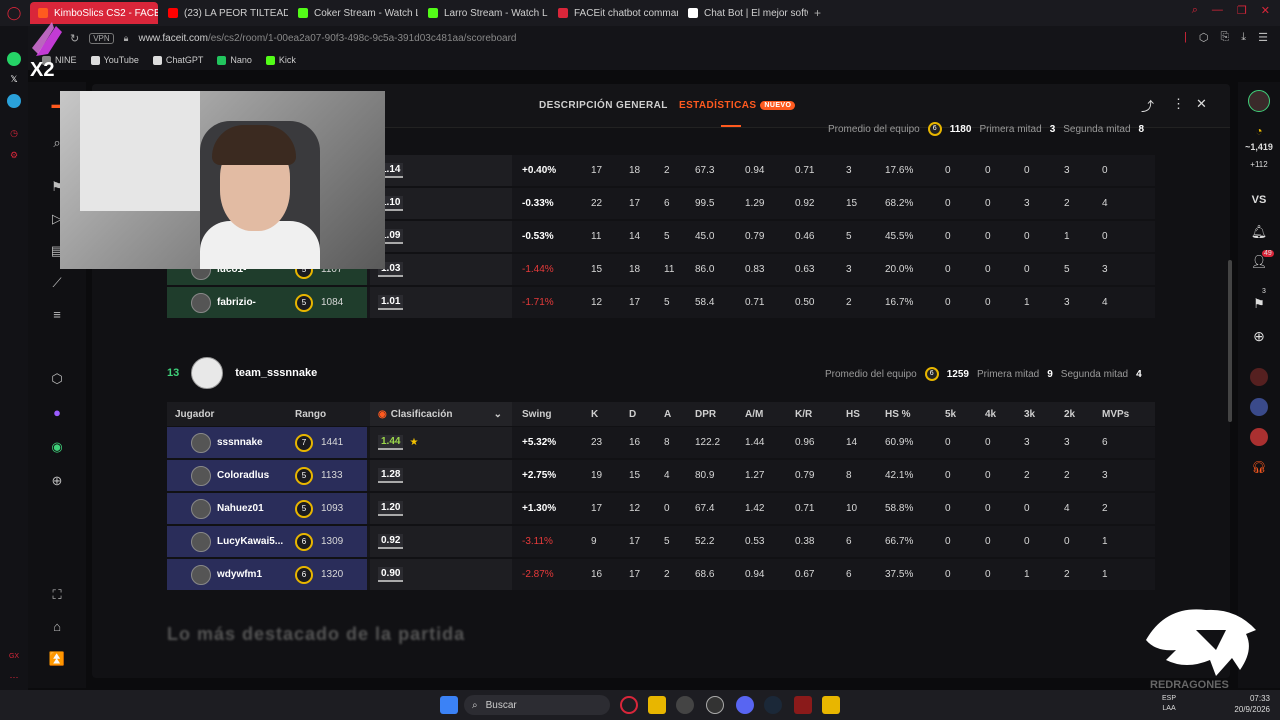 The image size is (1280, 720). I want to click on club-badge-icon: ◉, so click(57, 447).